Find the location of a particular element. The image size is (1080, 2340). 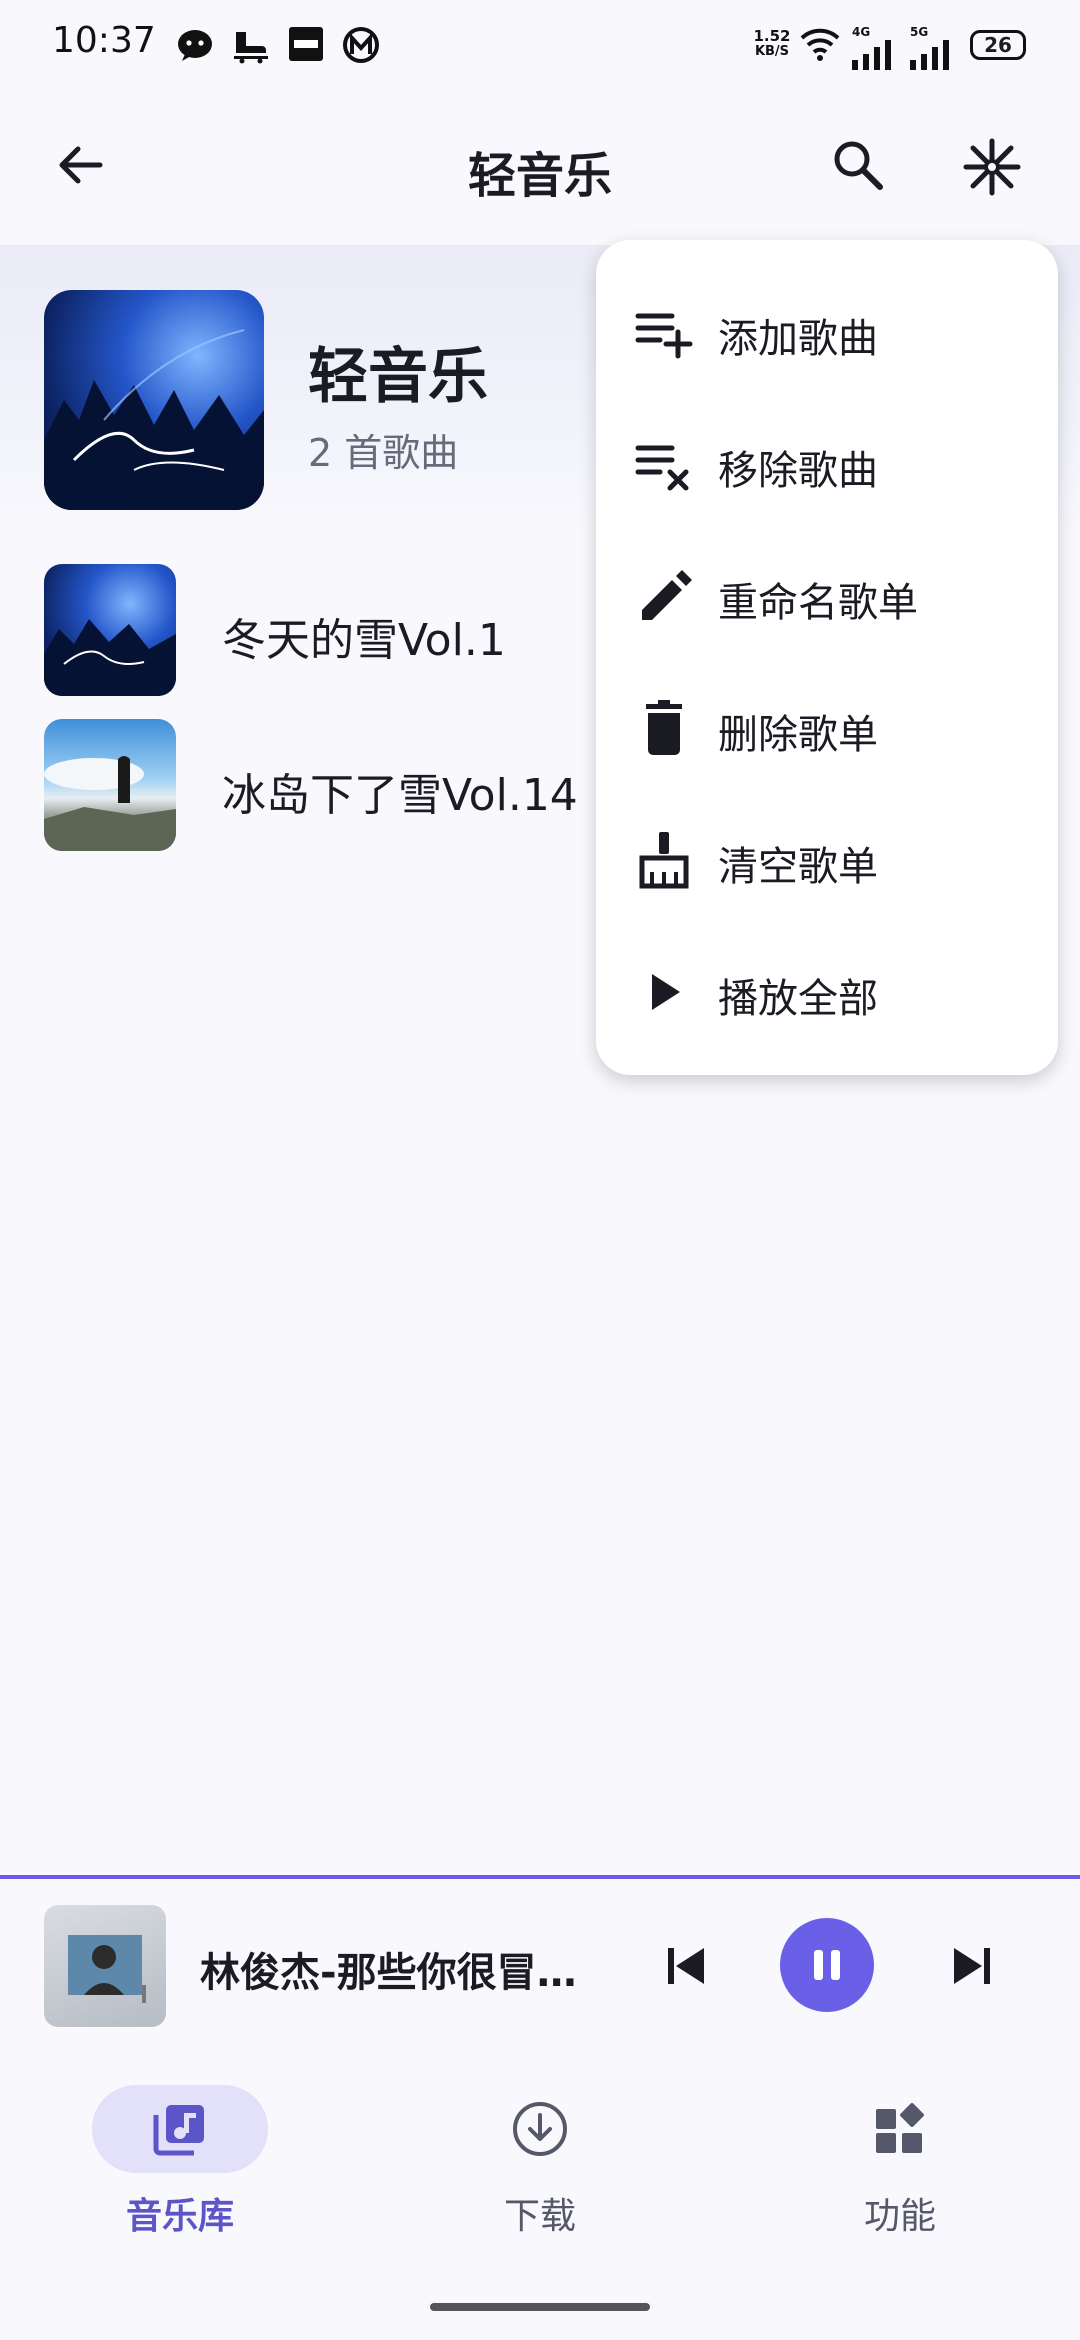

net-speed: 1.52 KB/S is located at coordinates (772, 43).